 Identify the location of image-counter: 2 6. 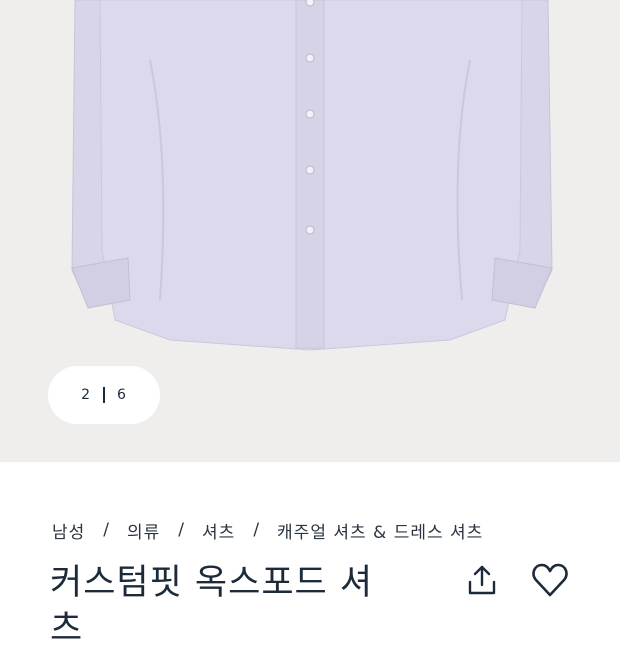
(104, 395).